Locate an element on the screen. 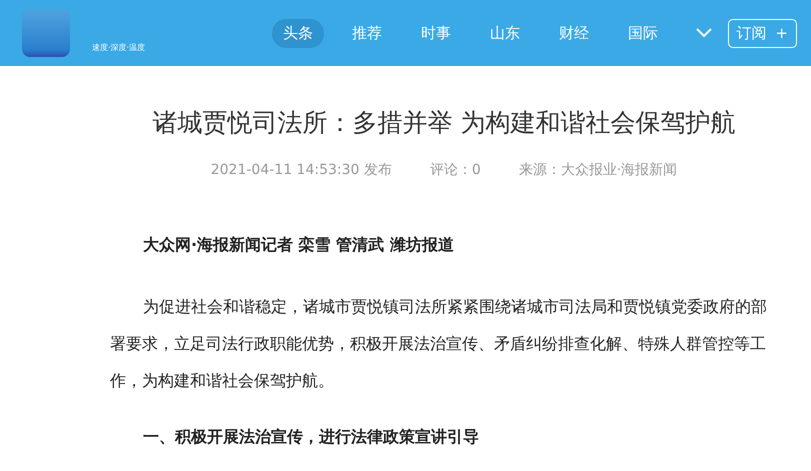 The image size is (811, 471). nav-tab: 时事 is located at coordinates (436, 33).